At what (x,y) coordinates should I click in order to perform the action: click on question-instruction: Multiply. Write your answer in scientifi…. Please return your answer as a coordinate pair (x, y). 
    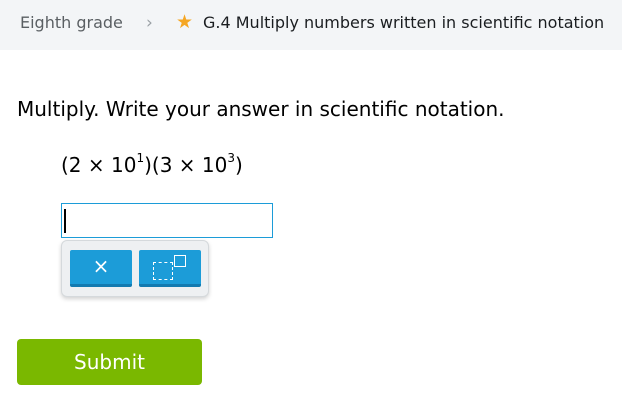
    Looking at the image, I should click on (261, 109).